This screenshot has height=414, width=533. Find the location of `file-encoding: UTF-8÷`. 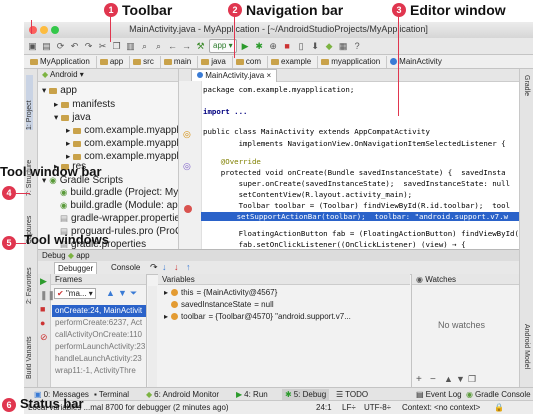

file-encoding: UTF-8÷ is located at coordinates (377, 407).